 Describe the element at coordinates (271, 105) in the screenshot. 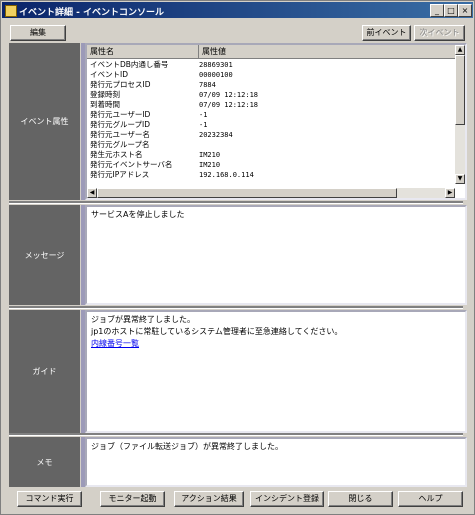

I see `attribute-row: 到着時間 07/09 12:12:18` at that location.